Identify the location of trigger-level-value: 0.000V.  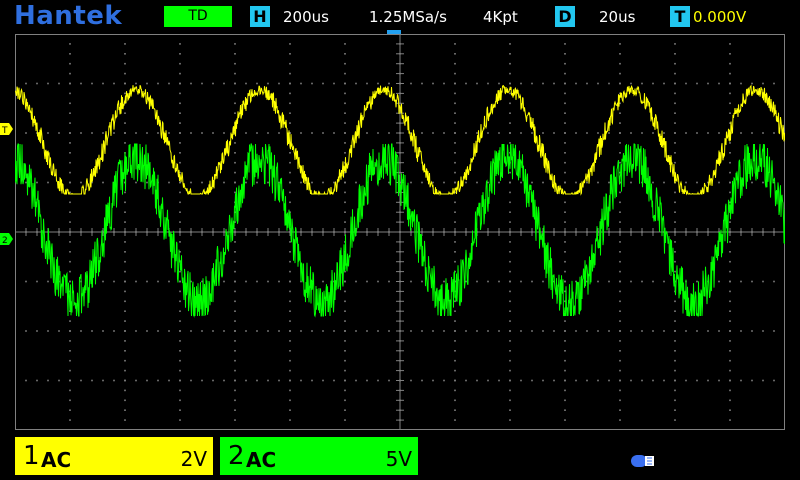
(720, 17).